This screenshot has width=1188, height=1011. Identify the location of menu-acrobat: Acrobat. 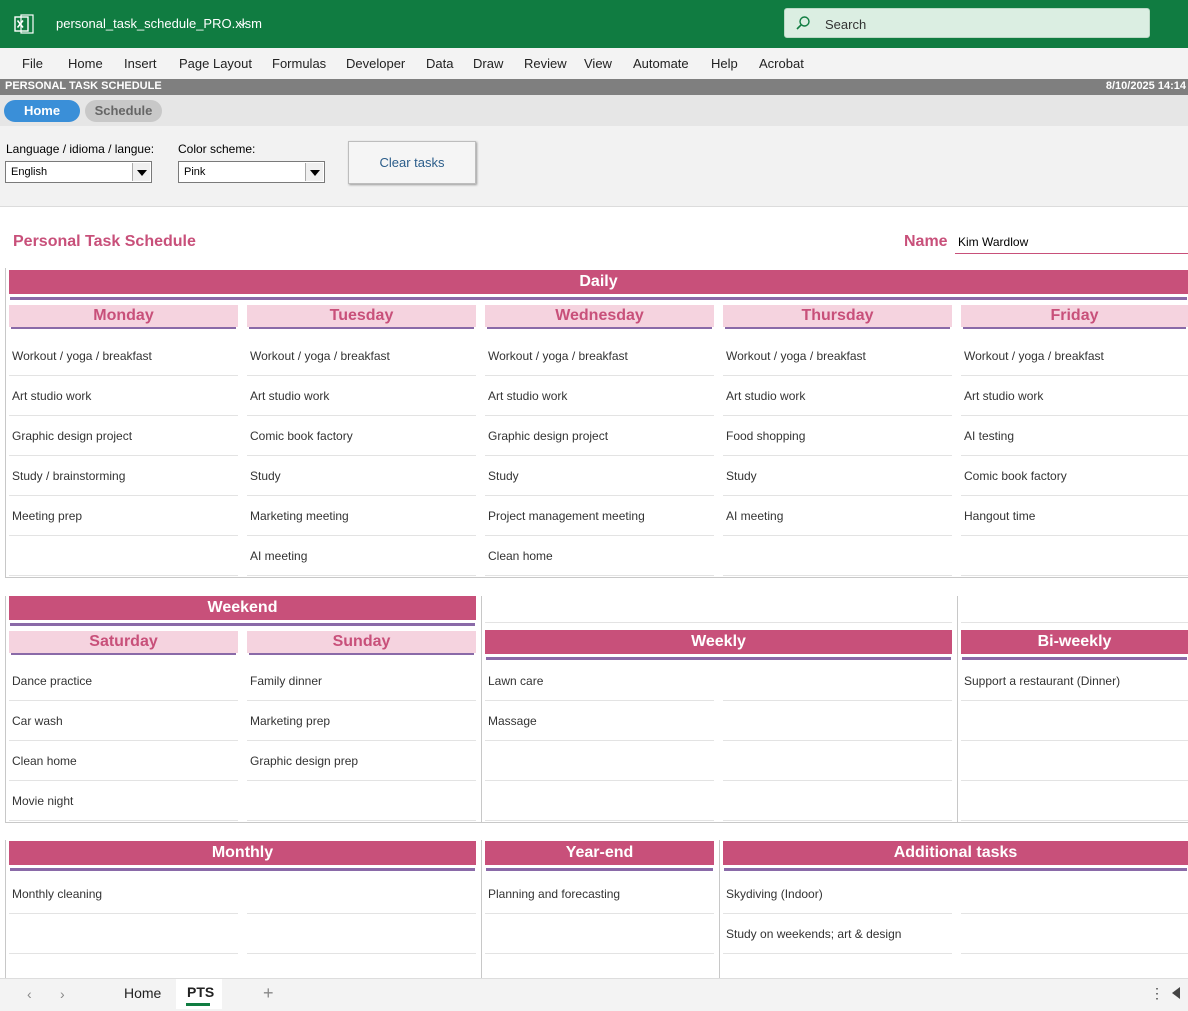
(781, 63).